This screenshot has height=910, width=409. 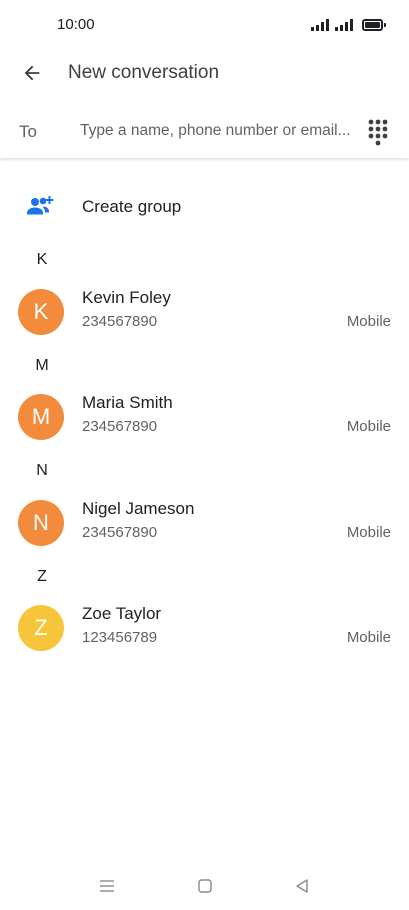 I want to click on menu-icon, so click(x=107, y=886).